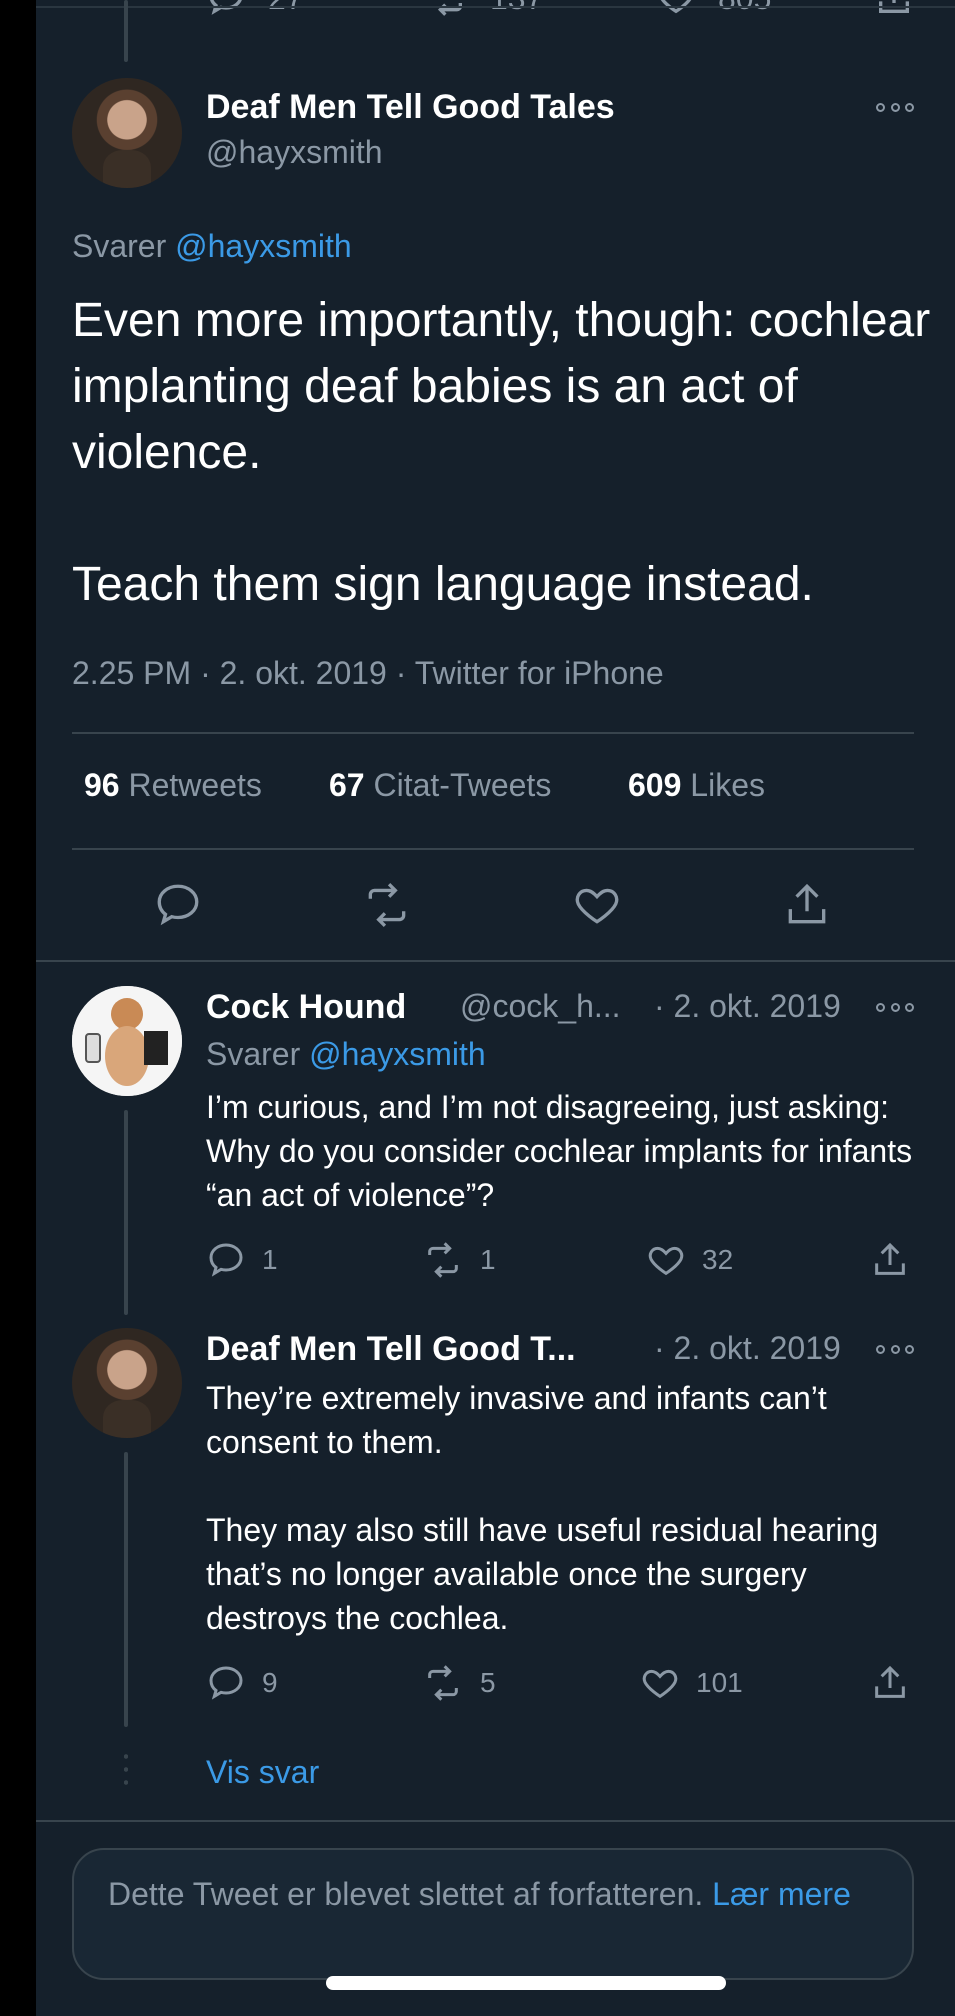 Image resolution: width=955 pixels, height=2016 pixels. Describe the element at coordinates (526, 1983) in the screenshot. I see `home-indicator` at that location.